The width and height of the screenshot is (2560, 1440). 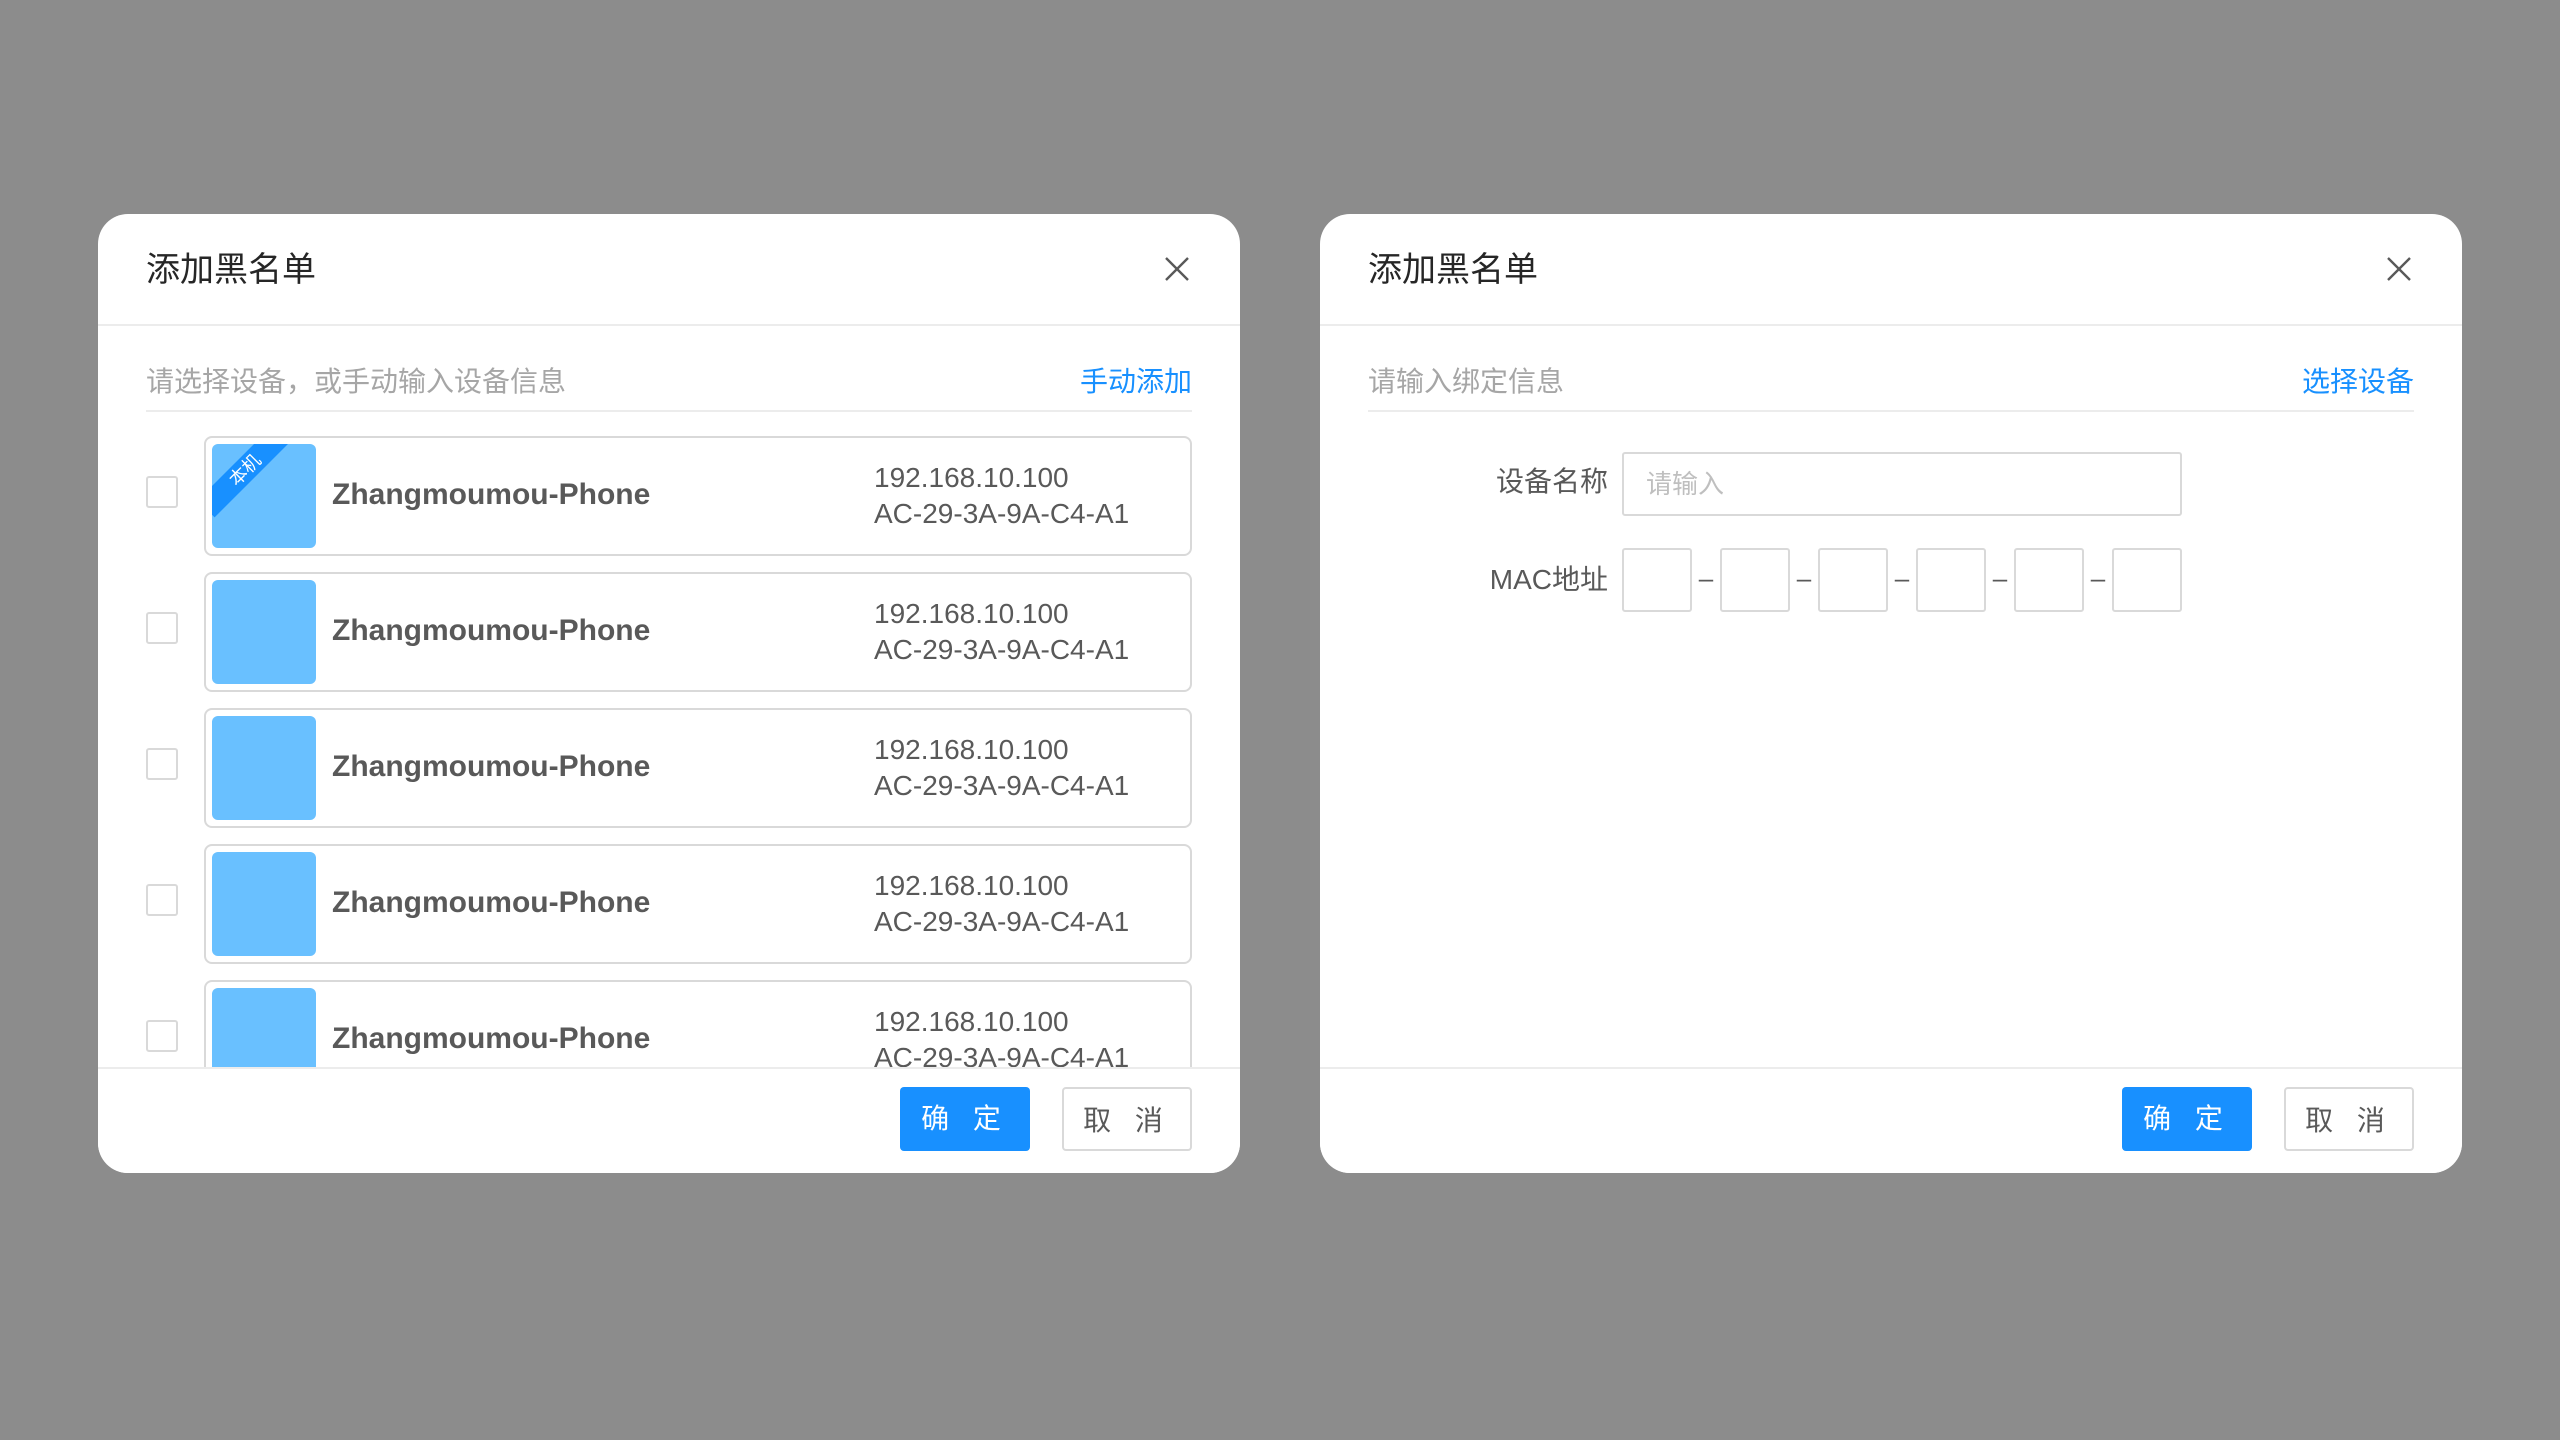 I want to click on binding-hint-text: 请输入绑定信息, so click(x=1466, y=381).